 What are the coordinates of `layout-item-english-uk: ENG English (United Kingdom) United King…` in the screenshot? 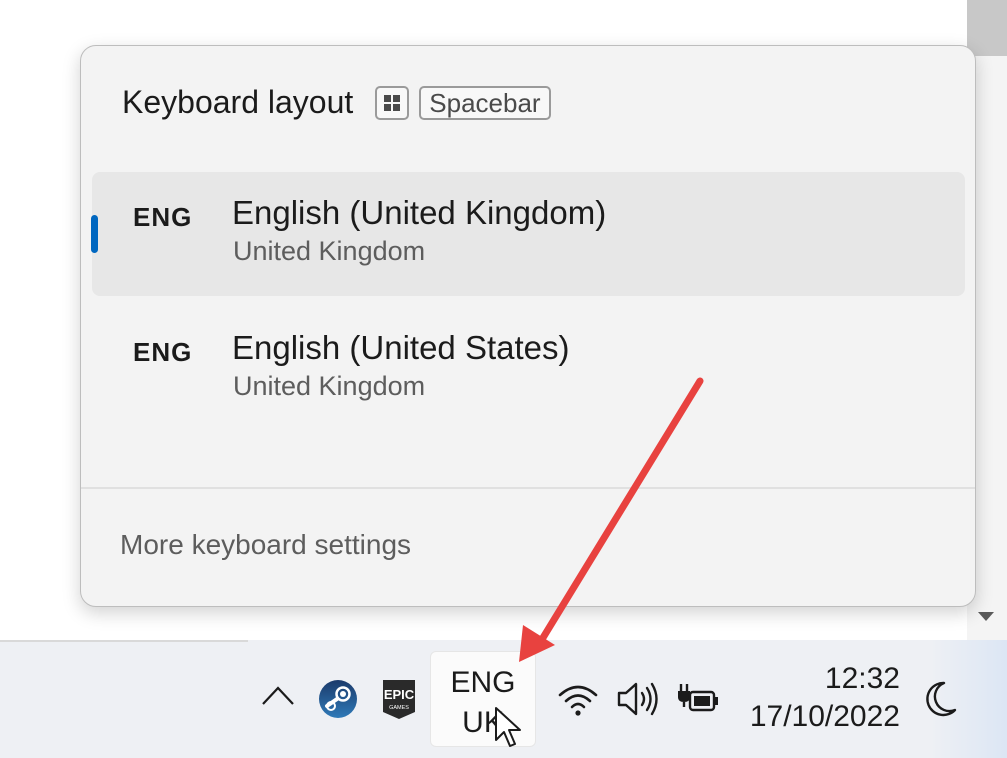 It's located at (528, 234).